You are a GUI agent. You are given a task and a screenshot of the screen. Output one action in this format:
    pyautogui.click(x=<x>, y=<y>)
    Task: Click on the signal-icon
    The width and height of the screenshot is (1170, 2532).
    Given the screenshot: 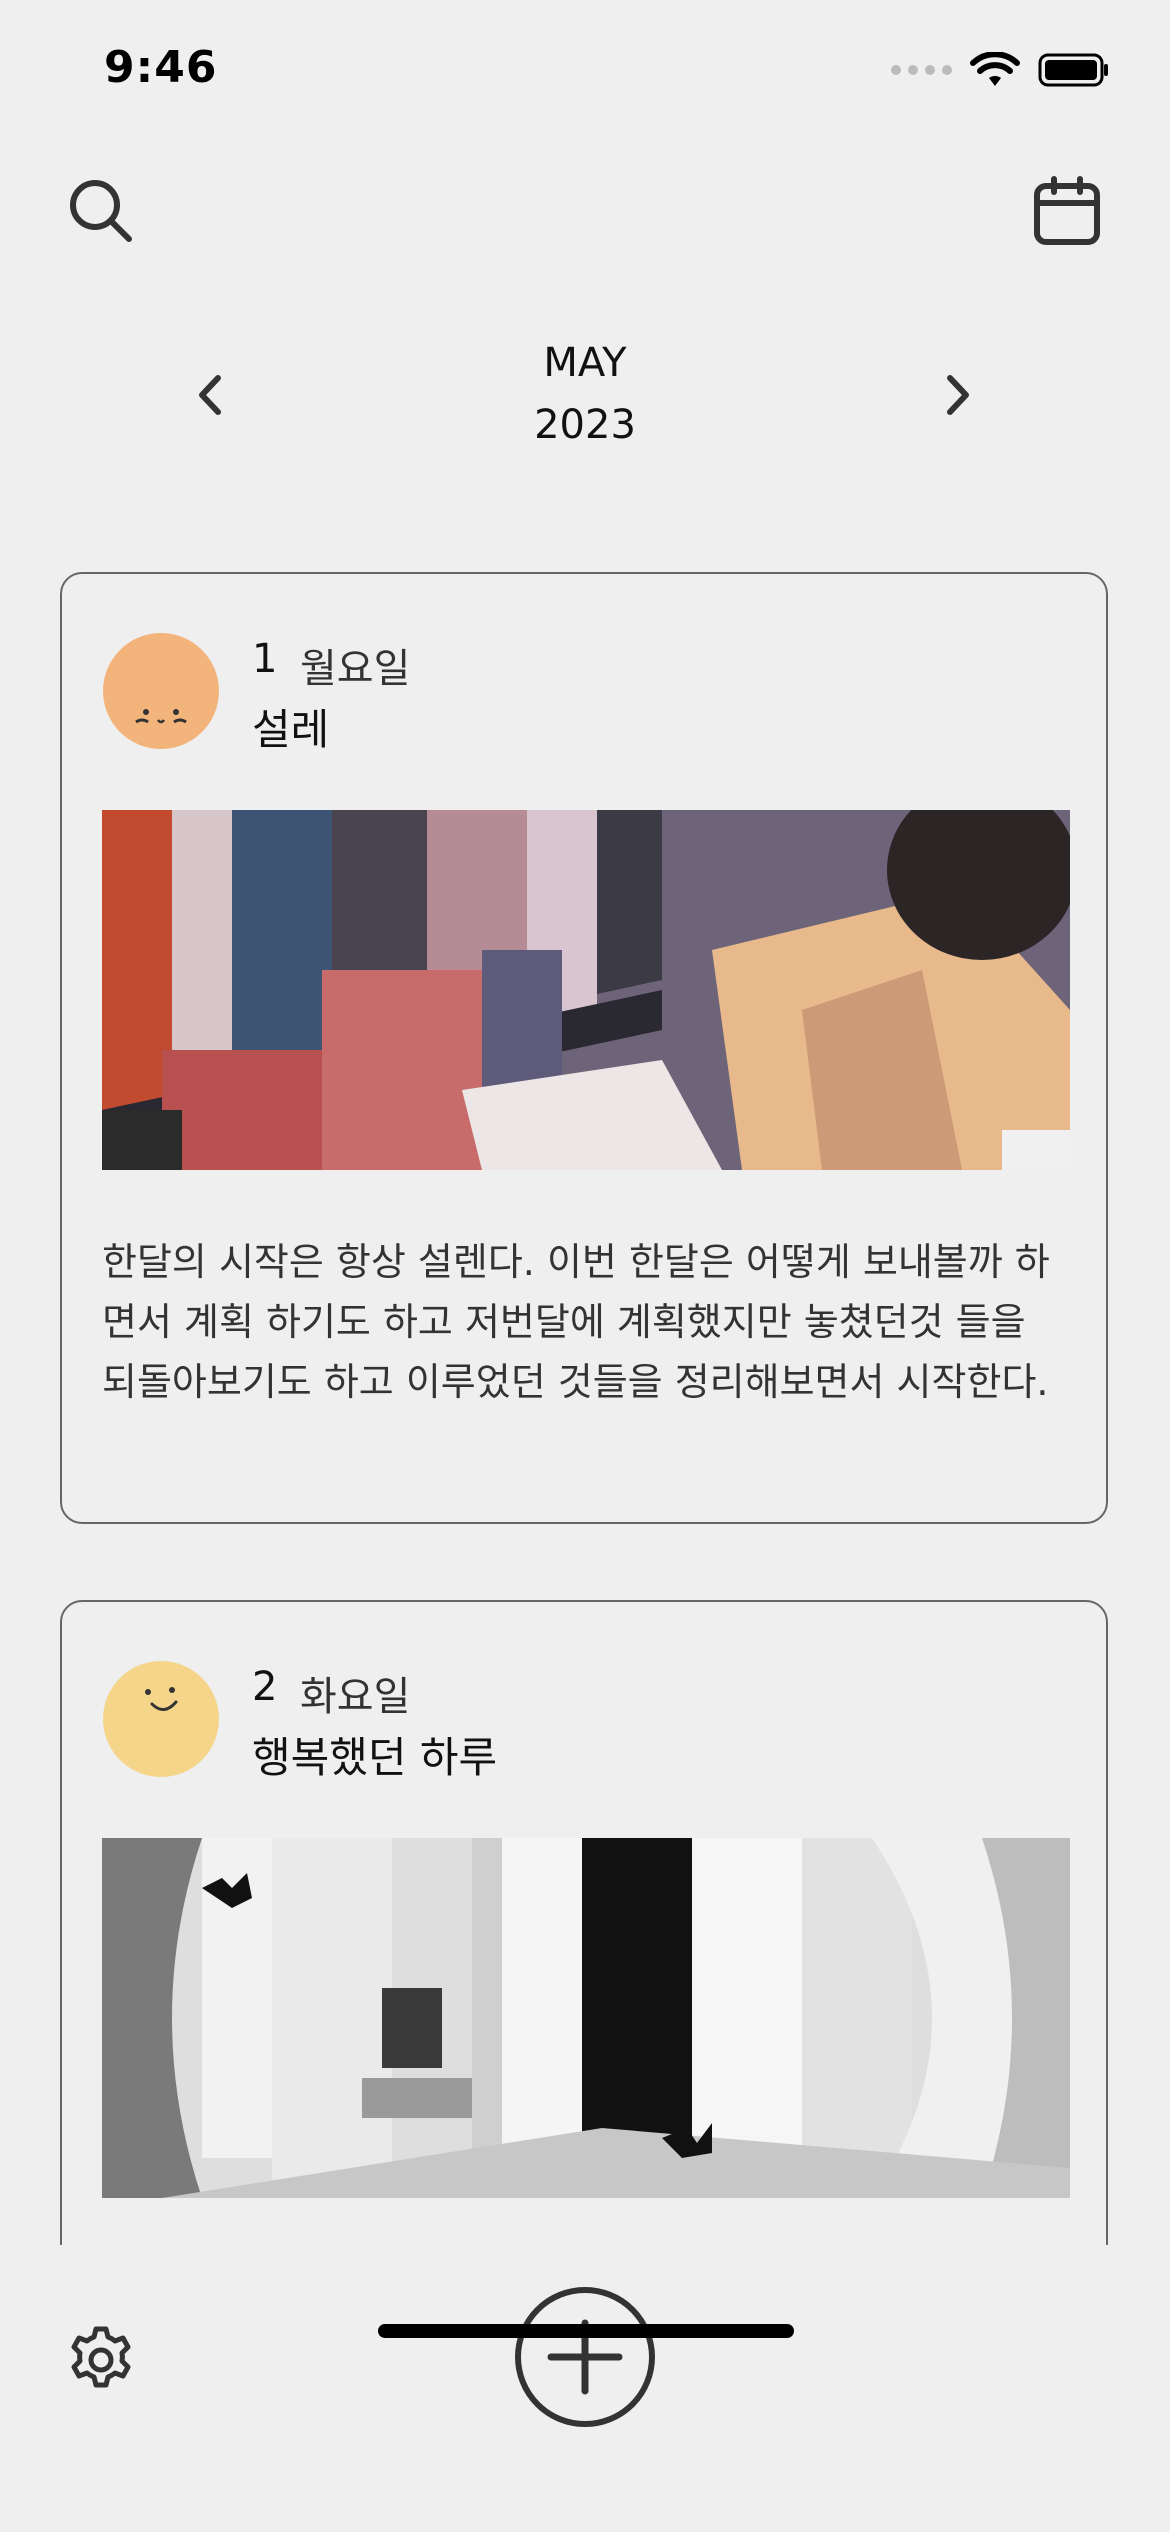 What is the action you would take?
    pyautogui.click(x=921, y=70)
    